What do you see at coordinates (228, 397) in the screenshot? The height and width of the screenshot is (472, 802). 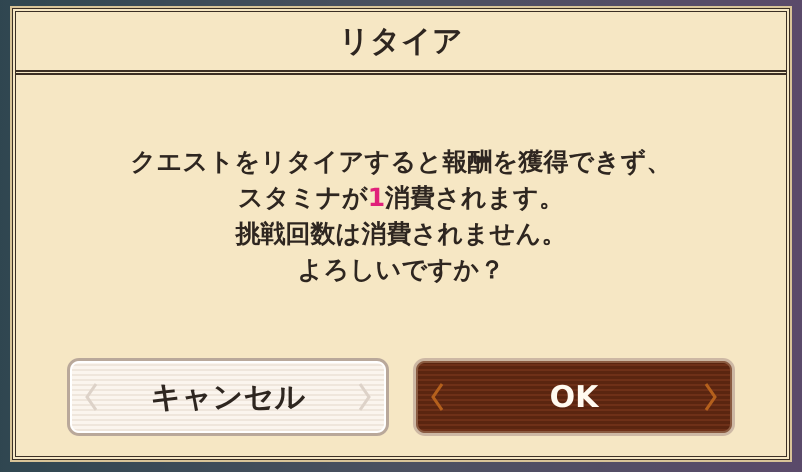 I see `cancel-button: キャンセル` at bounding box center [228, 397].